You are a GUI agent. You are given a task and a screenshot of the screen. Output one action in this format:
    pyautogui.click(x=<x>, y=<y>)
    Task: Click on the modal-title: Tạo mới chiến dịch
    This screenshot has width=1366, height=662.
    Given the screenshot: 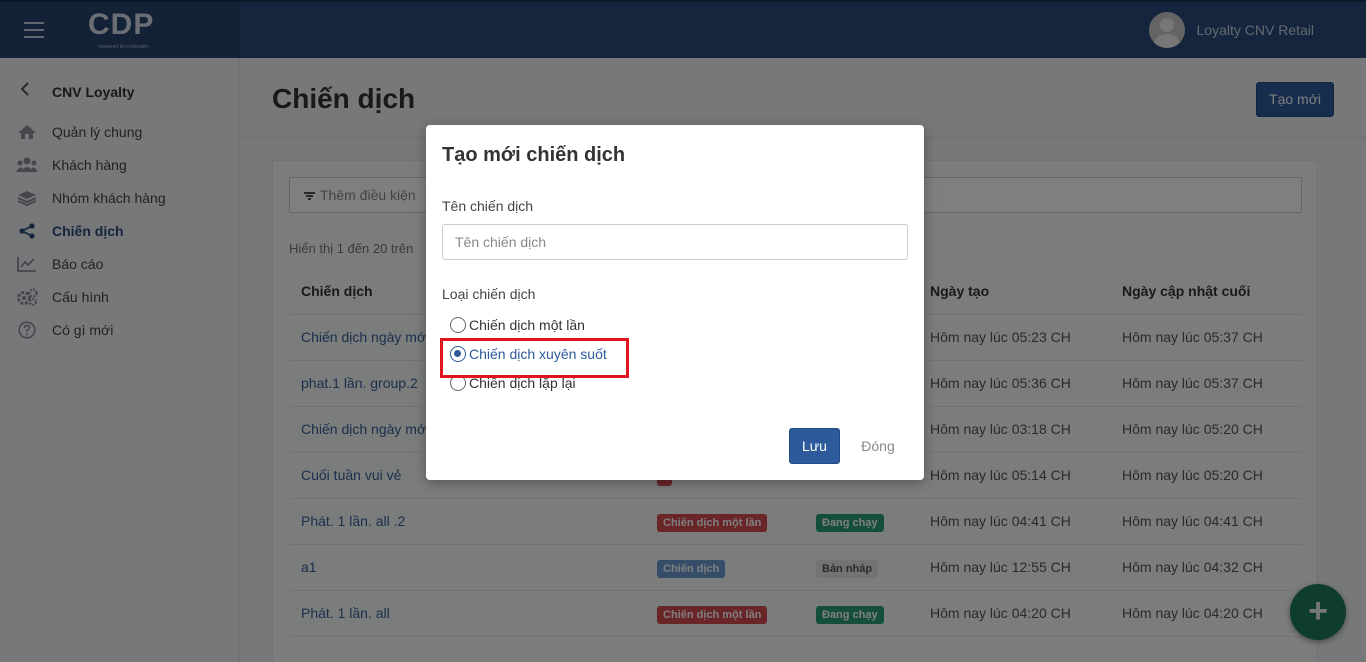 What is the action you would take?
    pyautogui.click(x=534, y=155)
    